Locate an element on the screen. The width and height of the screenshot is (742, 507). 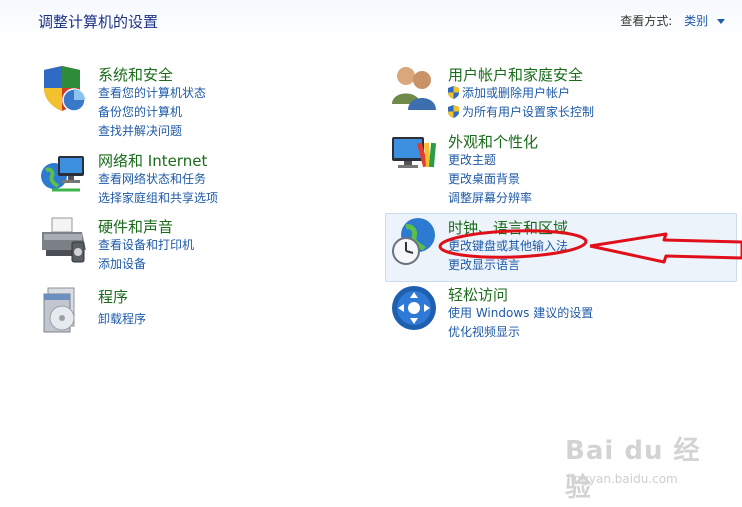
view-by-label: 查看方式: is located at coordinates (646, 21).